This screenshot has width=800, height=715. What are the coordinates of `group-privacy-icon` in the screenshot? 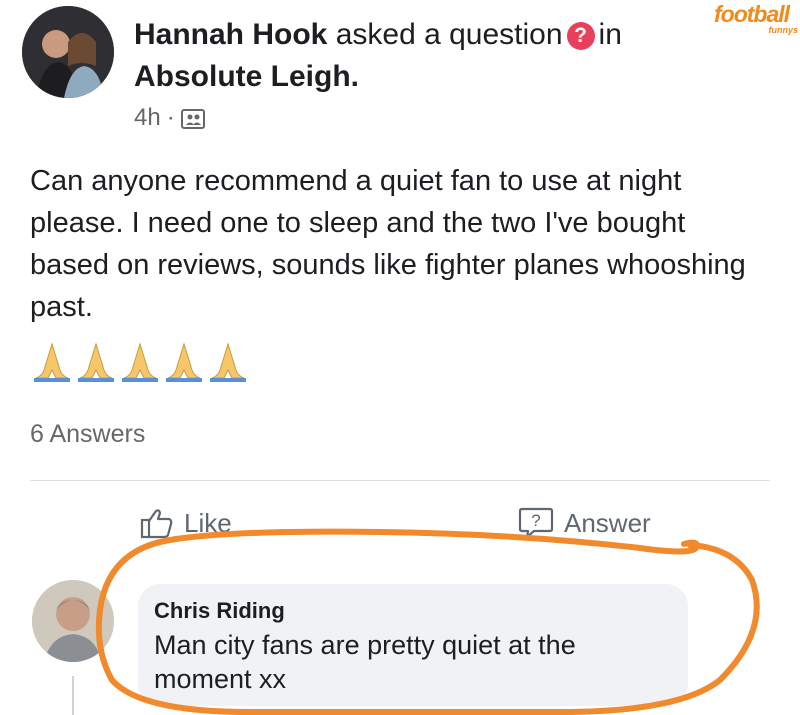 It's located at (192, 118).